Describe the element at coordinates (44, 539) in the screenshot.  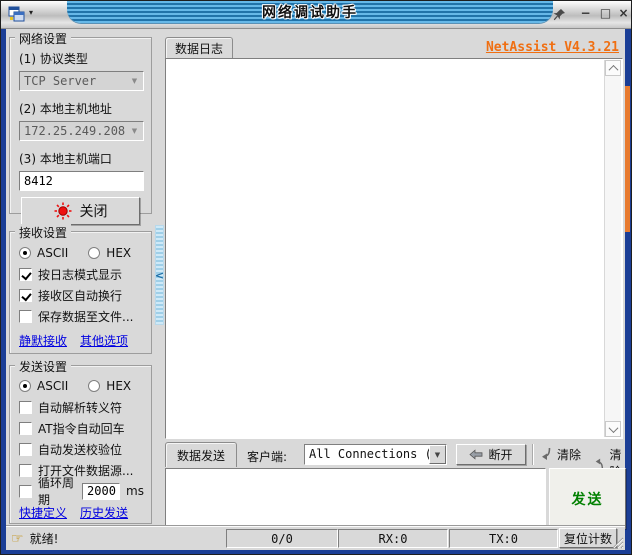
I see `status-ready-text: 就绪!` at that location.